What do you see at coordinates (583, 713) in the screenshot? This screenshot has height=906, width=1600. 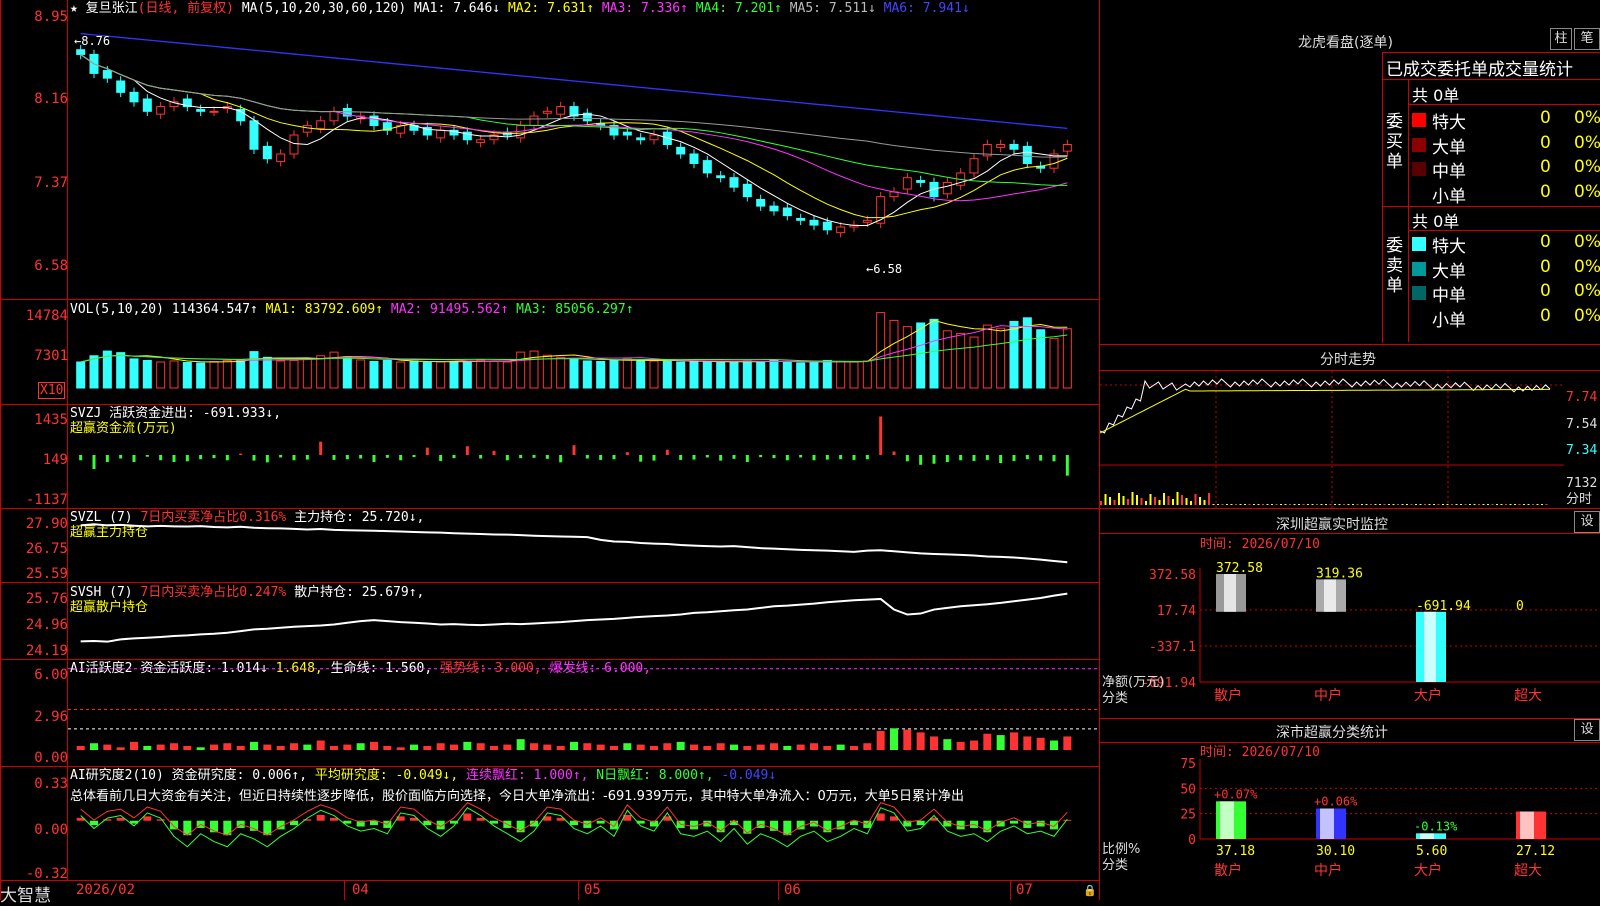 I see `ai-active-chart` at bounding box center [583, 713].